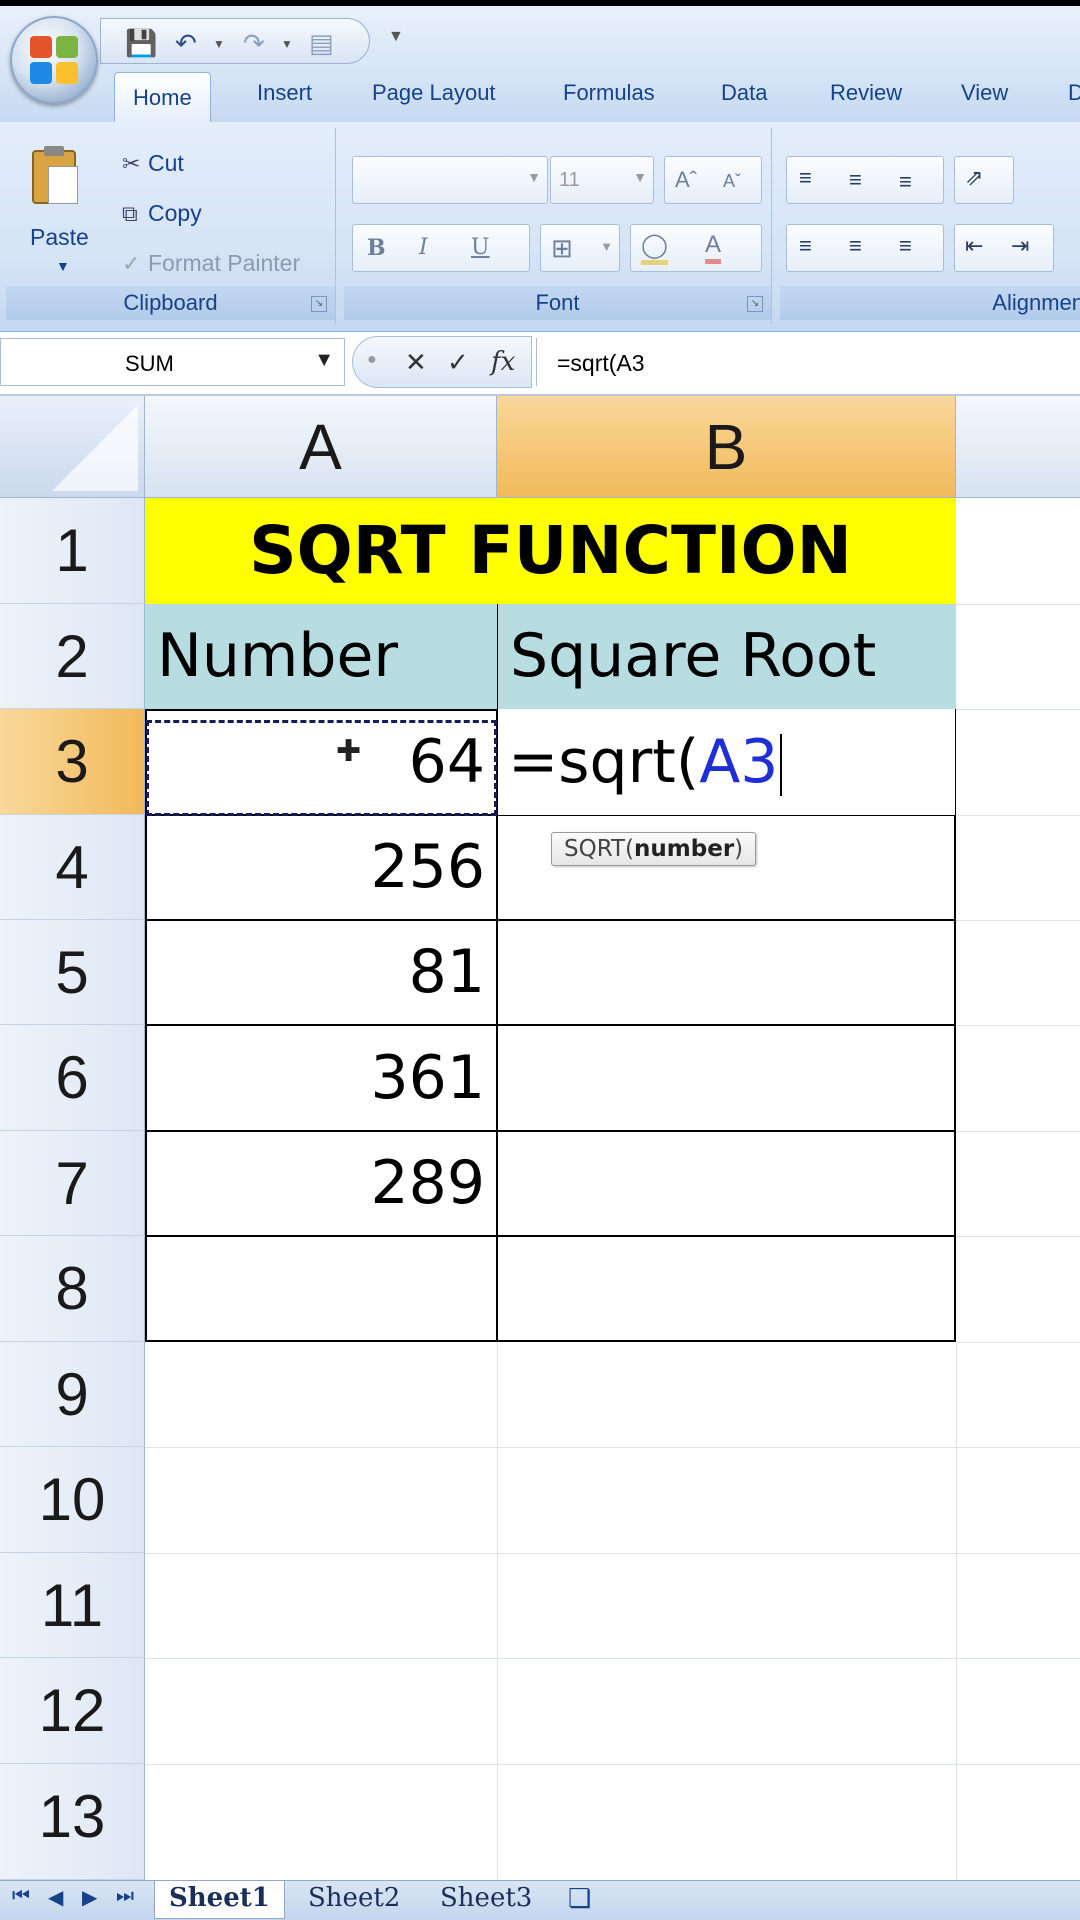 The width and height of the screenshot is (1080, 1920). Describe the element at coordinates (396, 37) in the screenshot. I see `customize-qat-icon: ▼` at that location.